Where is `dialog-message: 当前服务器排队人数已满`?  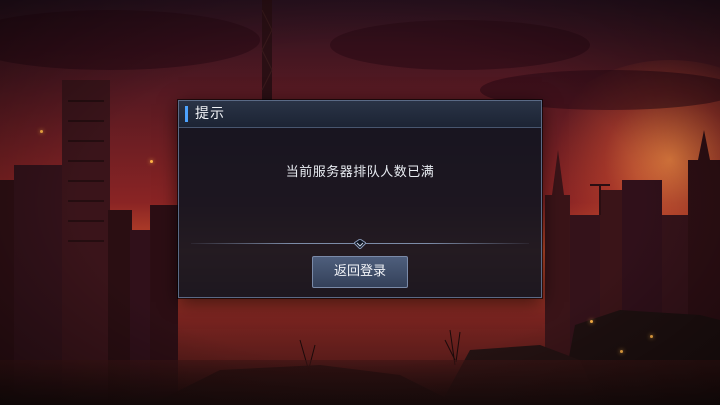
dialog-message: 当前服务器排队人数已满 is located at coordinates (360, 172).